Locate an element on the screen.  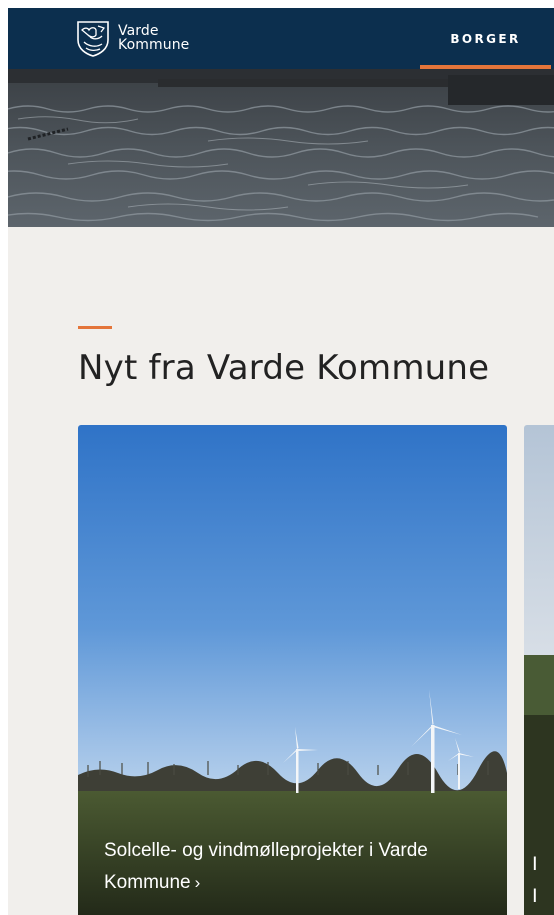
news-card-title-line-2: I is located at coordinates (535, 896).